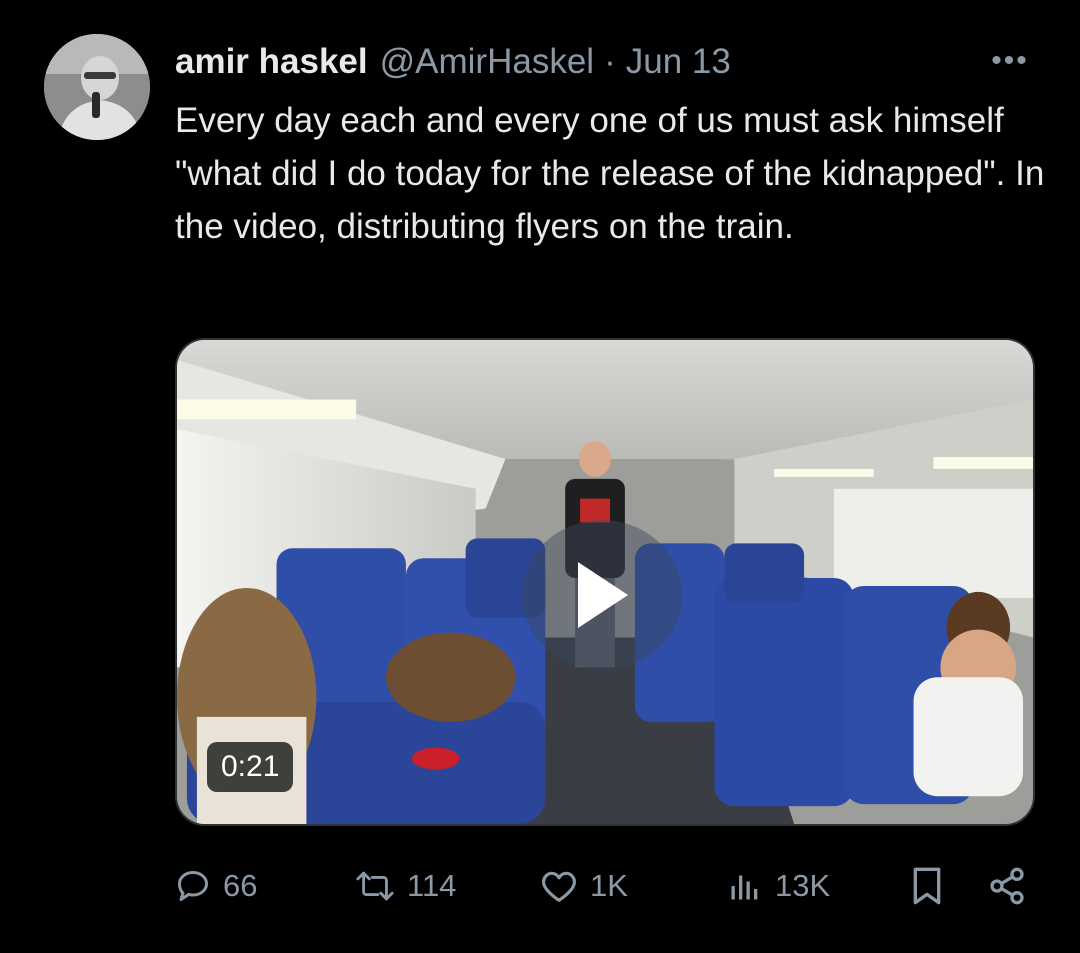 The height and width of the screenshot is (953, 1080). Describe the element at coordinates (609, 885) in the screenshot. I see `like-count: 1K` at that location.